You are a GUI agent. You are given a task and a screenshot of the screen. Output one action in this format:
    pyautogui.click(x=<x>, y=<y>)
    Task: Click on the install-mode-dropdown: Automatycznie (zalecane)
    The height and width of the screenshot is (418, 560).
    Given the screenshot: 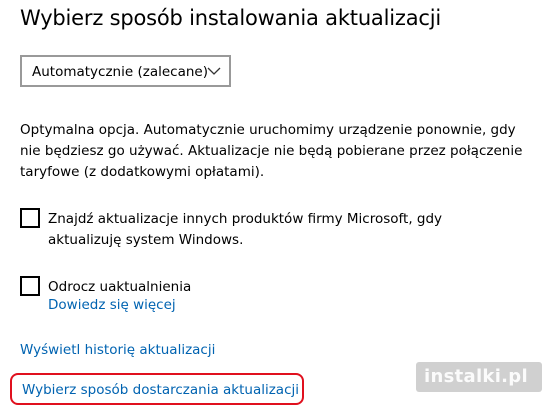 What is the action you would take?
    pyautogui.click(x=125, y=71)
    